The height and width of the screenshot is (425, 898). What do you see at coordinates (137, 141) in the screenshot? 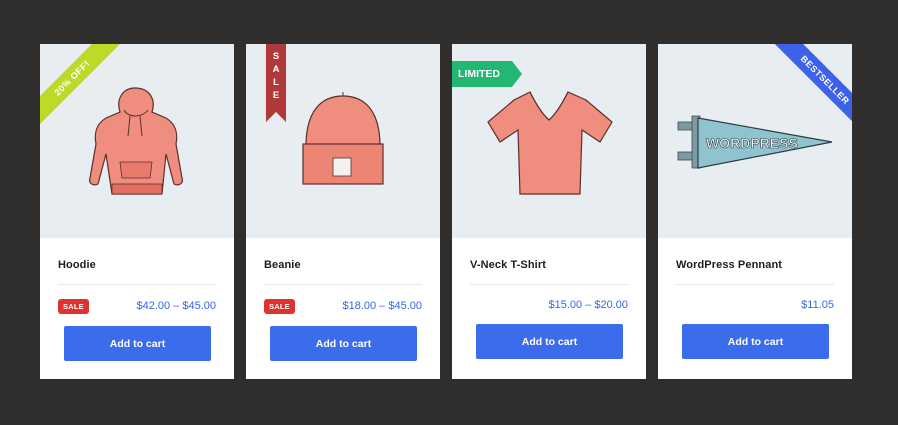
I see `product-image-hoodie: 20% OFF!` at bounding box center [137, 141].